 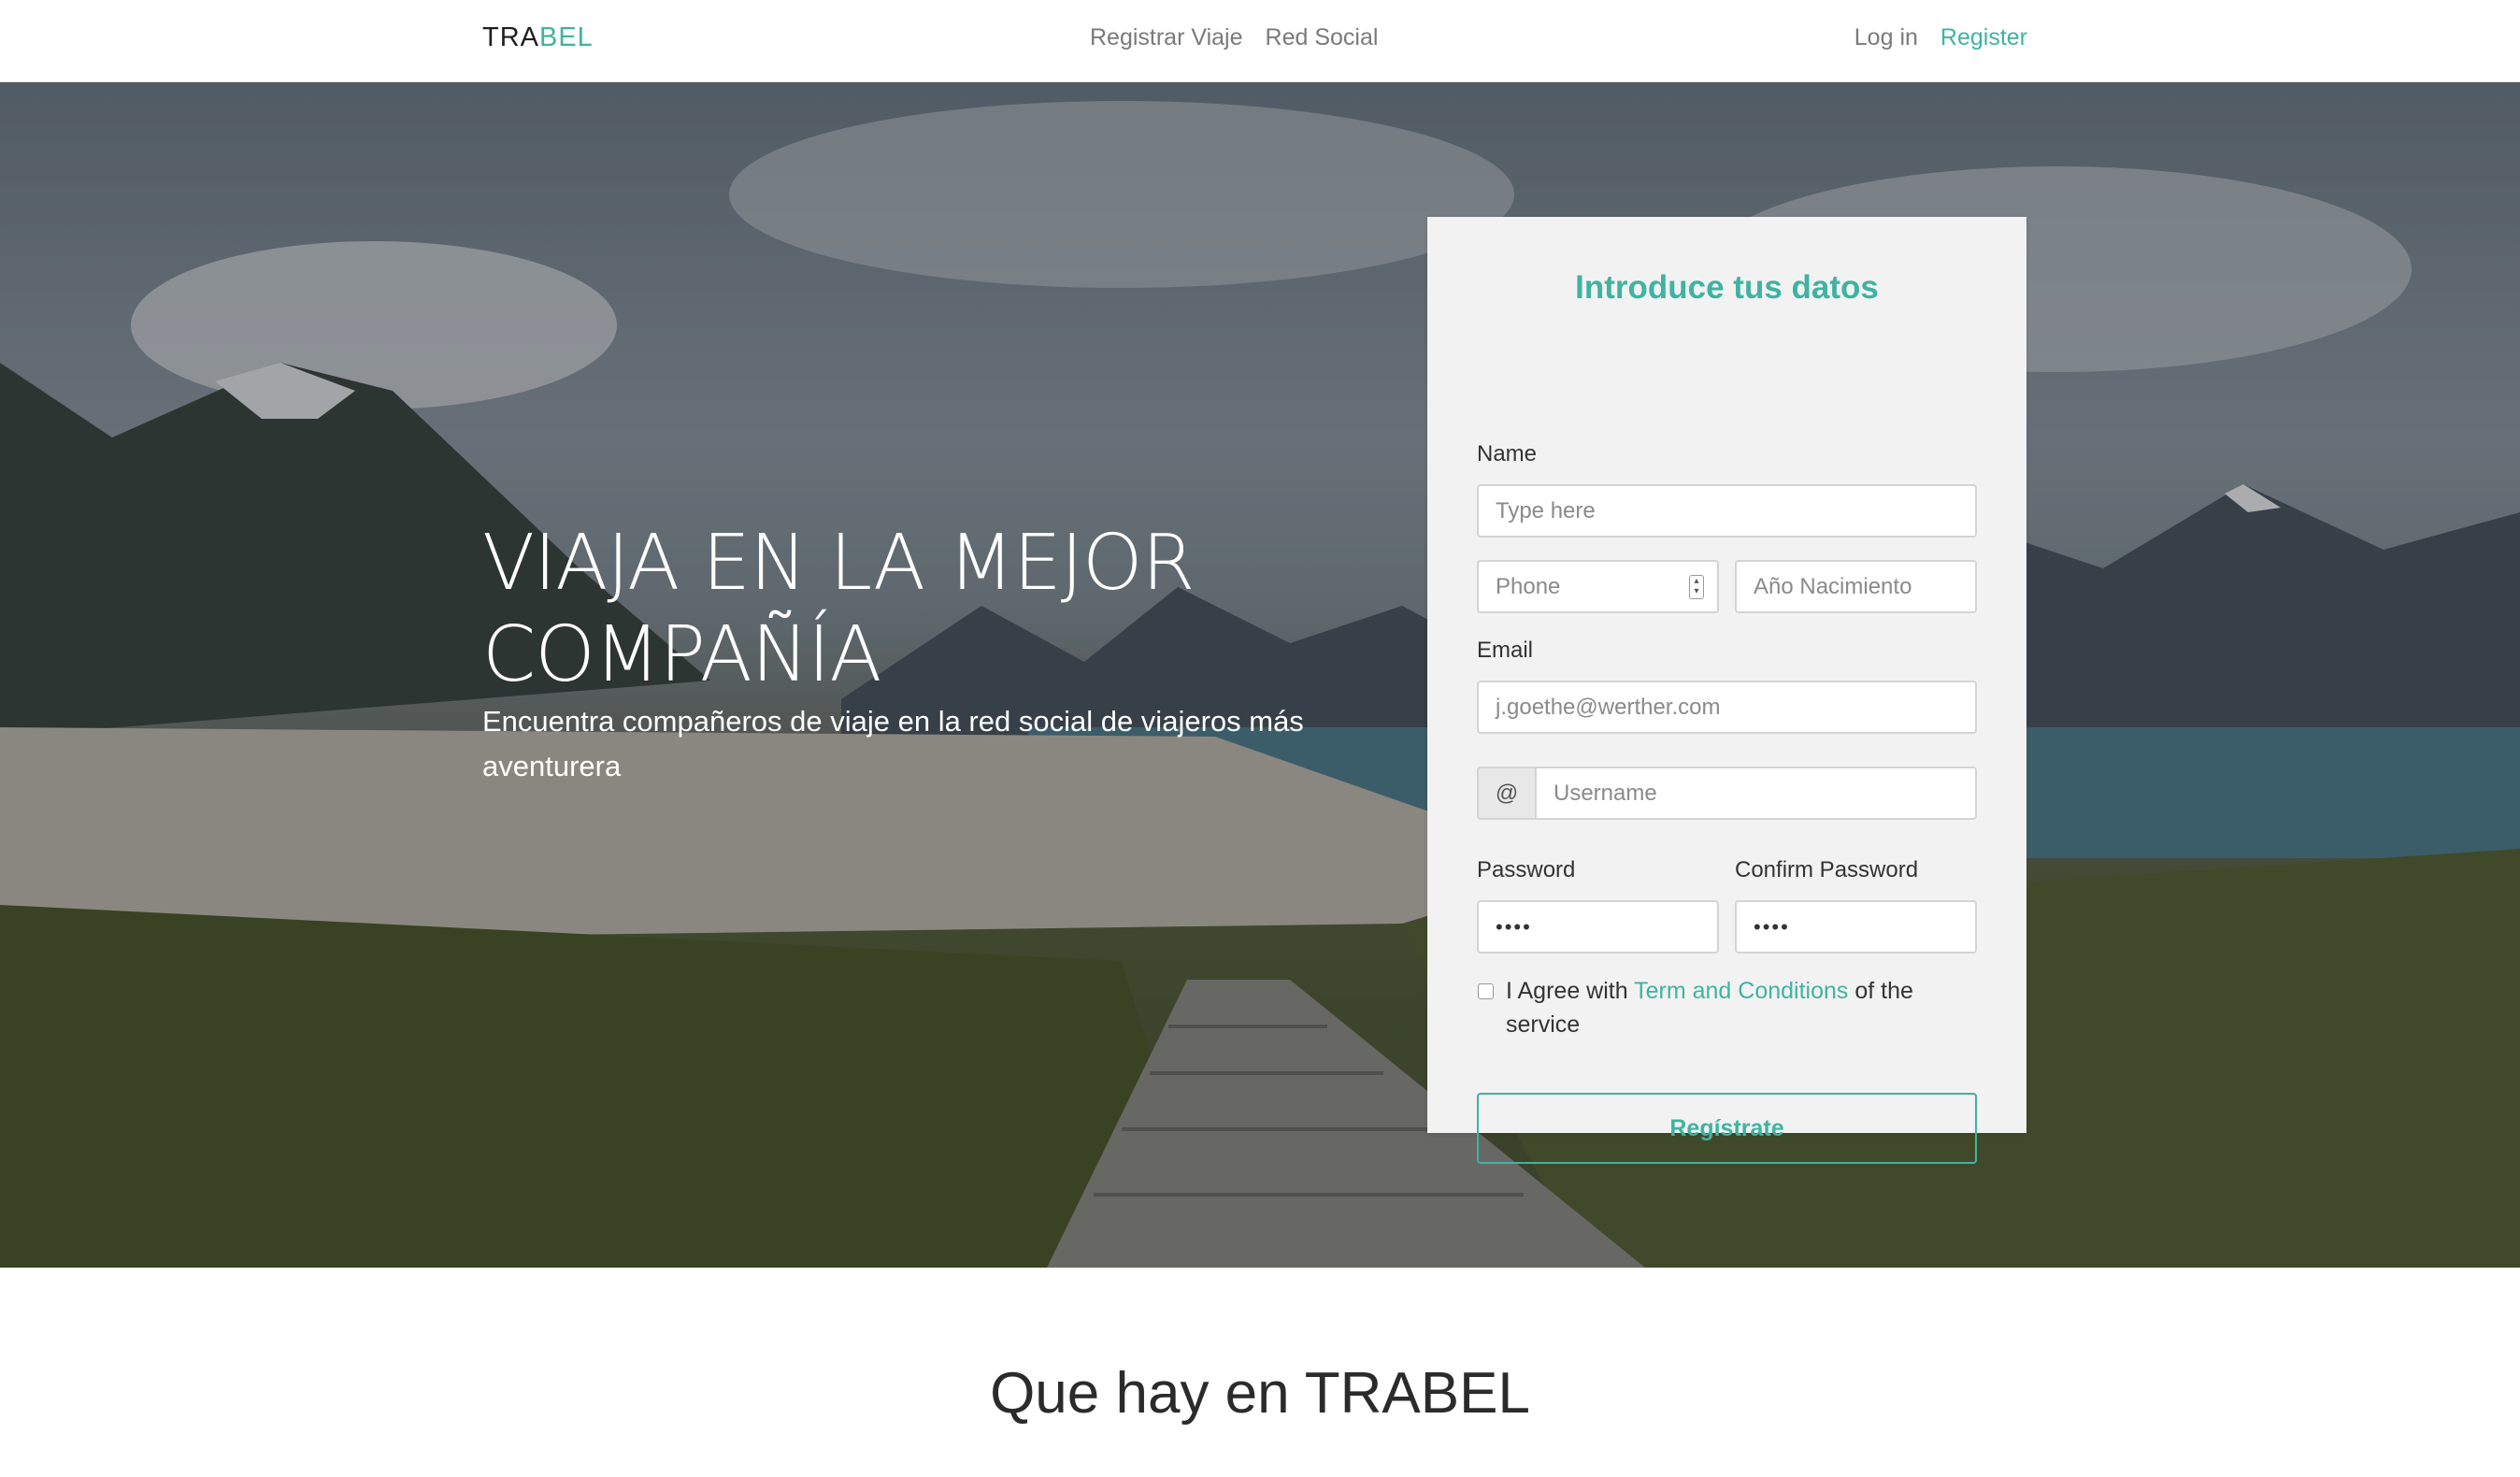 What do you see at coordinates (1856, 586) in the screenshot?
I see `birth-year-input: Año Nacimiento` at bounding box center [1856, 586].